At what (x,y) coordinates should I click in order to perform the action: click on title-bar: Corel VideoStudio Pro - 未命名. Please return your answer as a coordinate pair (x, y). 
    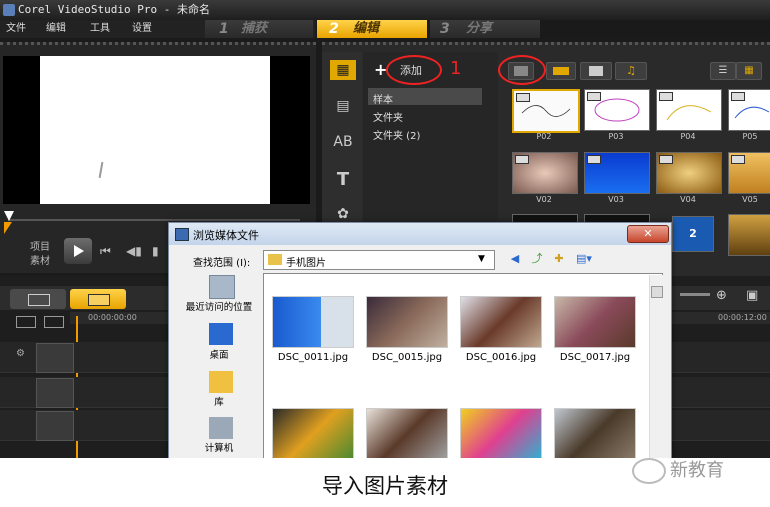
    Looking at the image, I should click on (385, 10).